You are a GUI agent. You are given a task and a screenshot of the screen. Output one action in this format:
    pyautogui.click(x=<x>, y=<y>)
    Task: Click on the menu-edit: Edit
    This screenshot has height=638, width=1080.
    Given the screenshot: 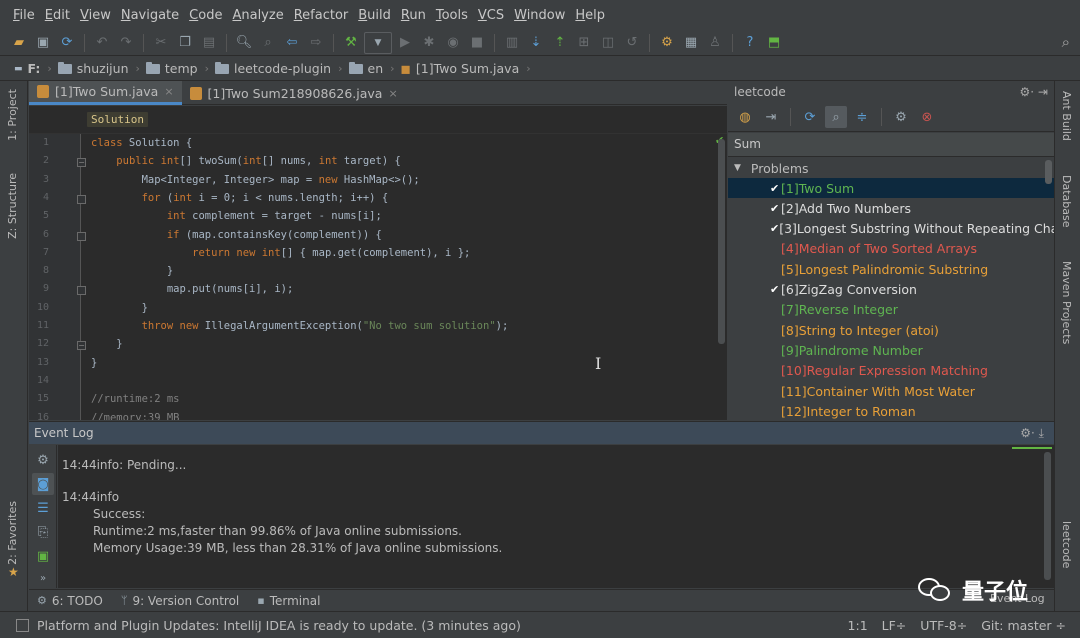 What is the action you would take?
    pyautogui.click(x=57, y=15)
    